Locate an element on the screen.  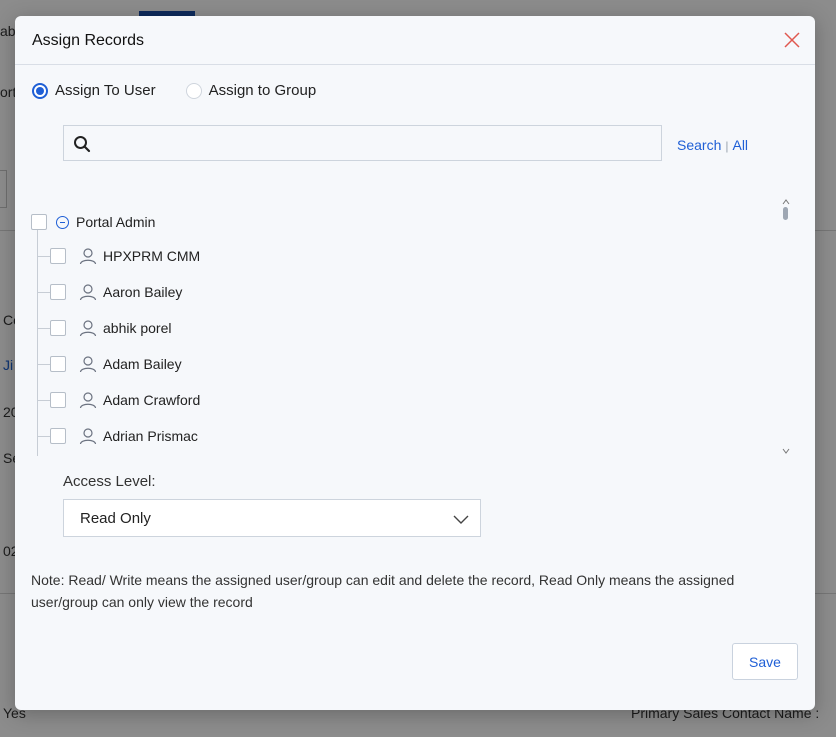
tree-user-item: Adam Crawford is located at coordinates (125, 400).